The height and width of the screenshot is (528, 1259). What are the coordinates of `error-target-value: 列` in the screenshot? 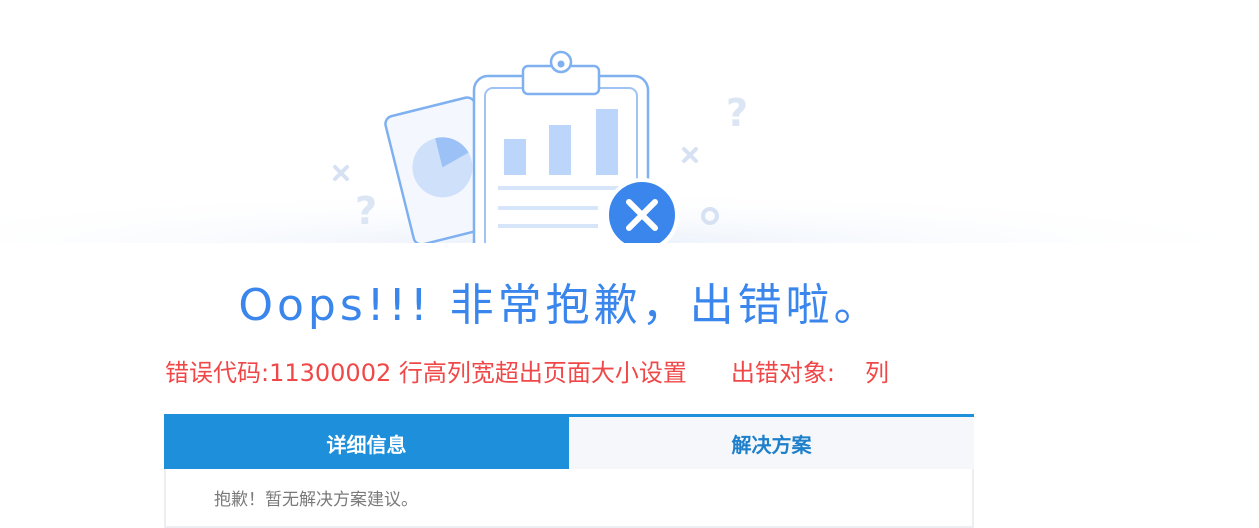 It's located at (876, 373).